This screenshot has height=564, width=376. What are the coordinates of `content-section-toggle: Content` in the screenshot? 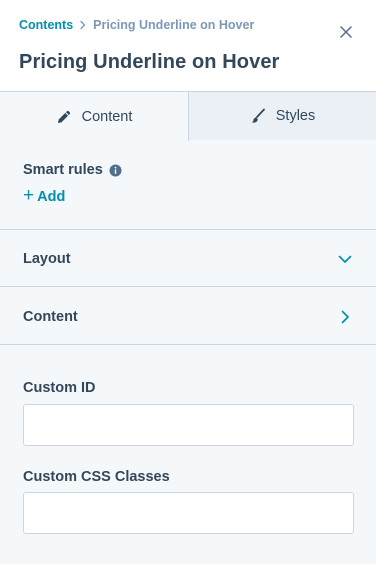 It's located at (188, 316).